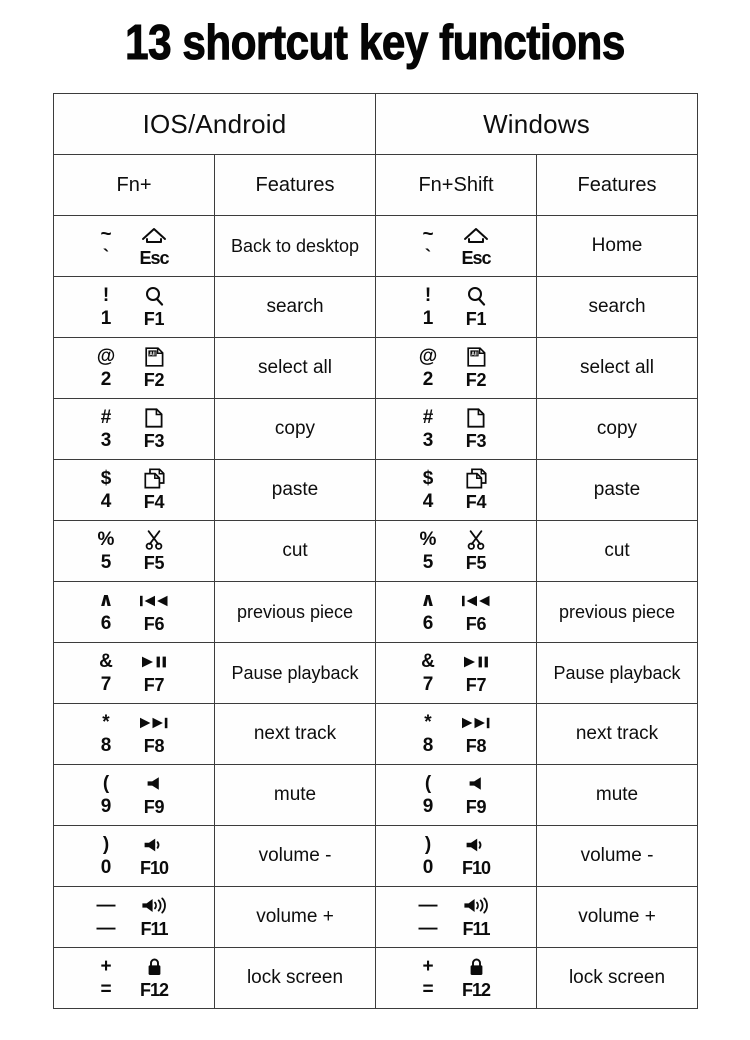 The image size is (750, 1040). I want to click on key-bottom-row: 2 F2, so click(456, 380).